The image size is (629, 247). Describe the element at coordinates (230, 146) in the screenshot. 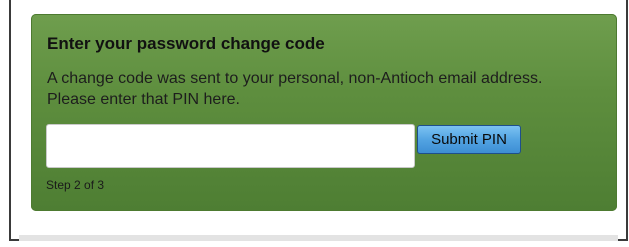

I see `pin-input` at that location.